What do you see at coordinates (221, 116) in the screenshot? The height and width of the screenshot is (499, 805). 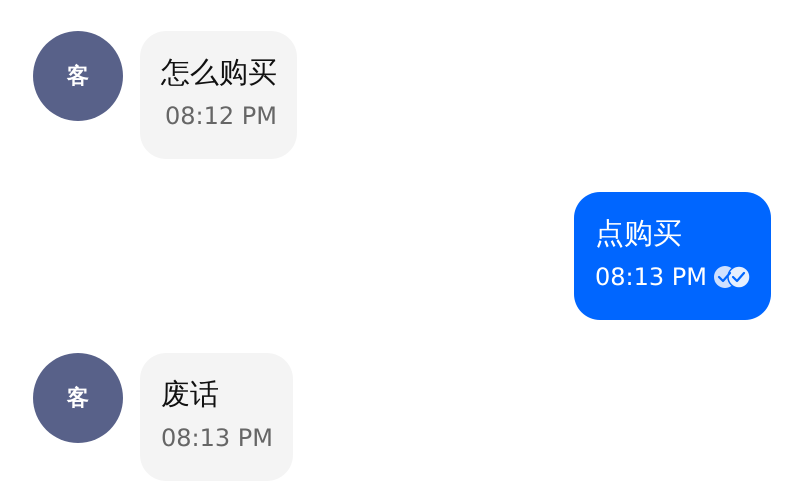 I see `message-time: 08:12 PM` at bounding box center [221, 116].